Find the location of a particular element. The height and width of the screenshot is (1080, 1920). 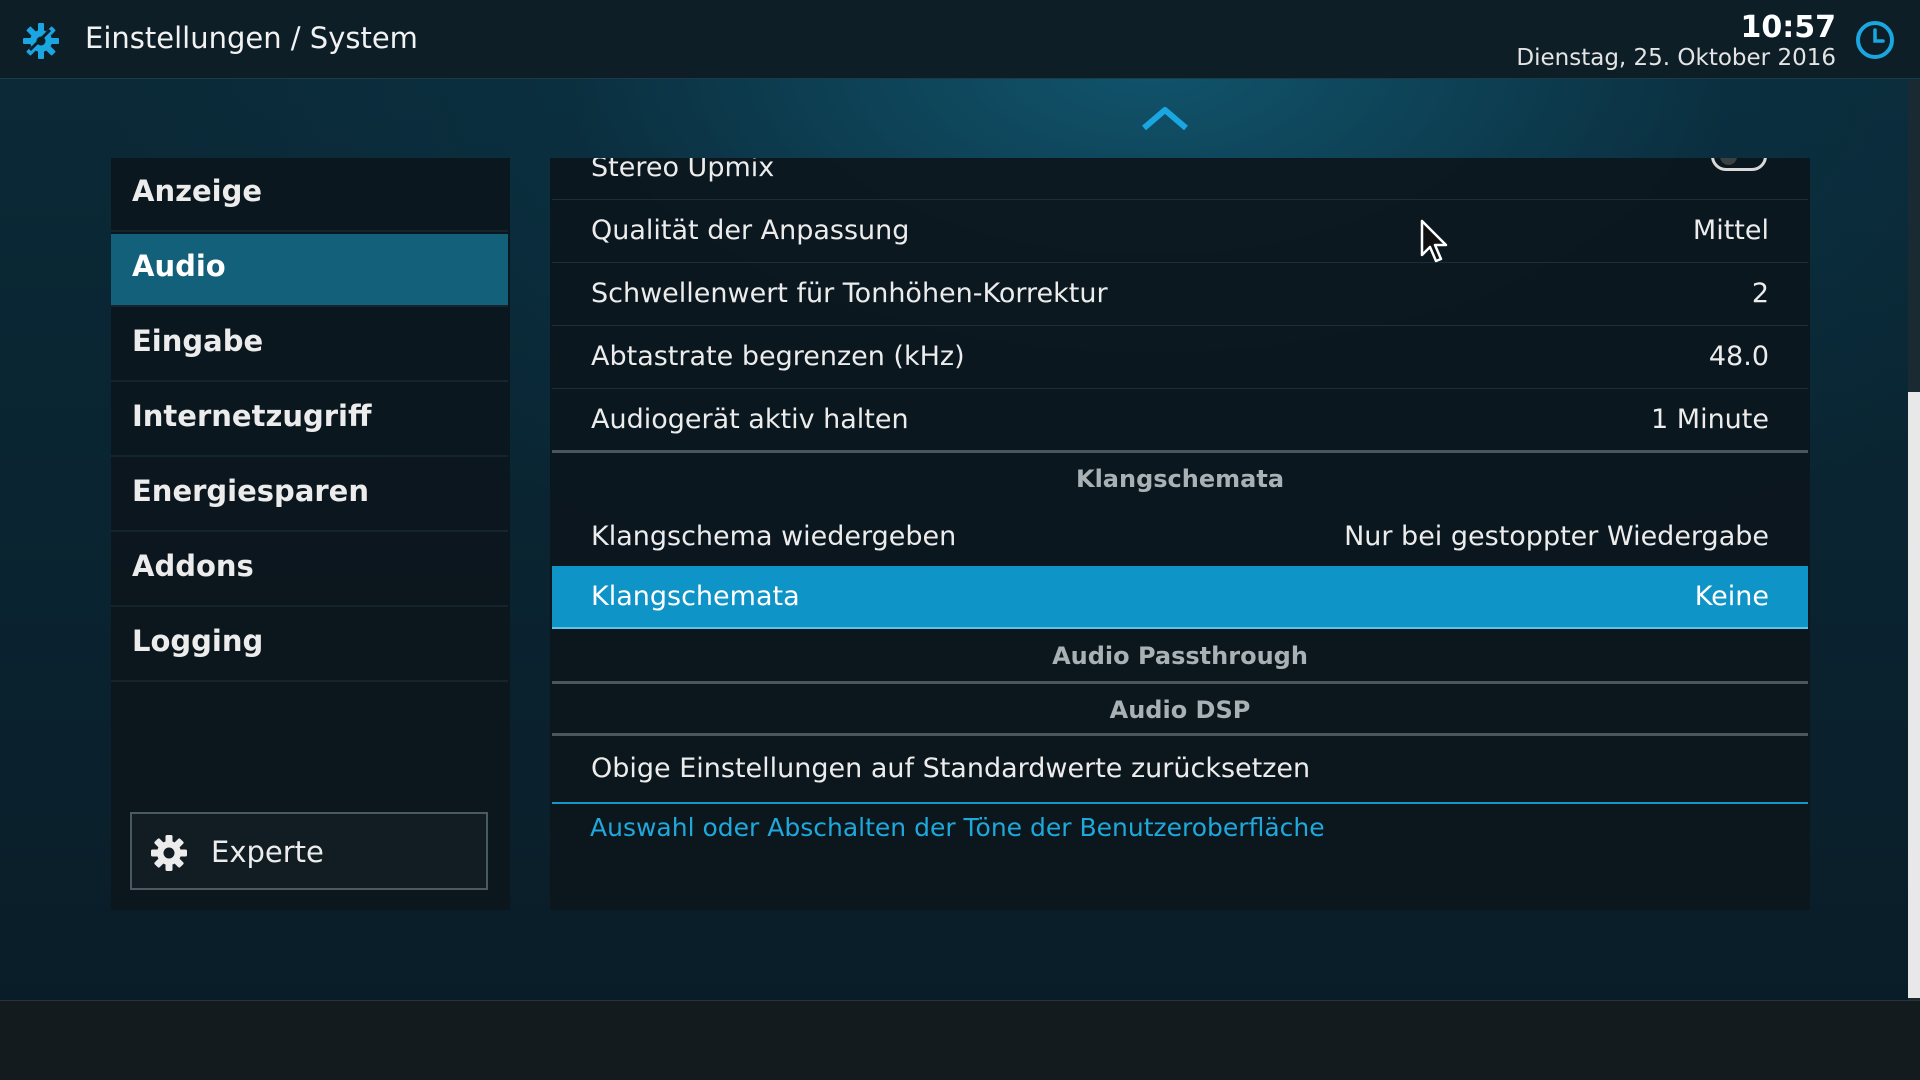

section-header-sounds: Klangschemata is located at coordinates (1180, 479).